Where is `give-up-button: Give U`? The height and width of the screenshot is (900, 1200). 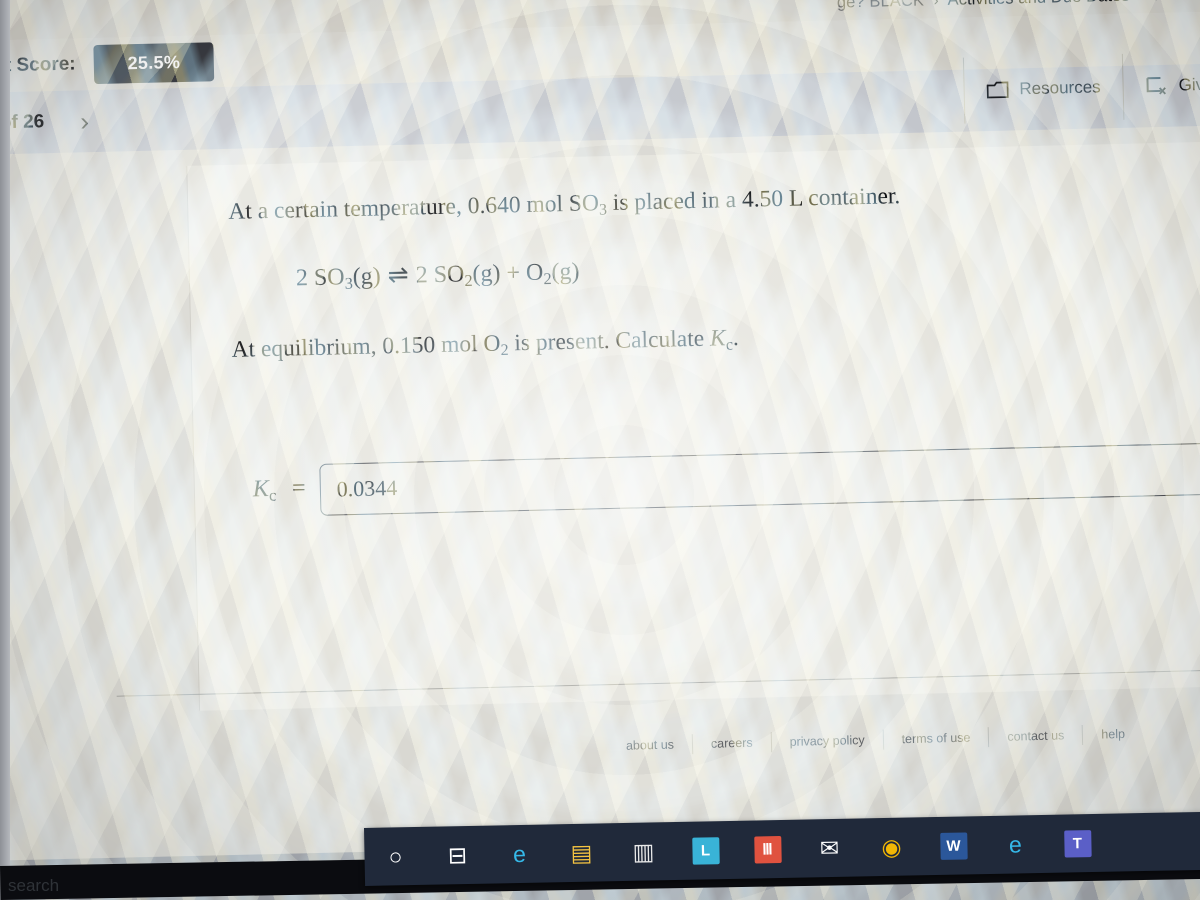
give-up-button: Give U is located at coordinates (1160, 85).